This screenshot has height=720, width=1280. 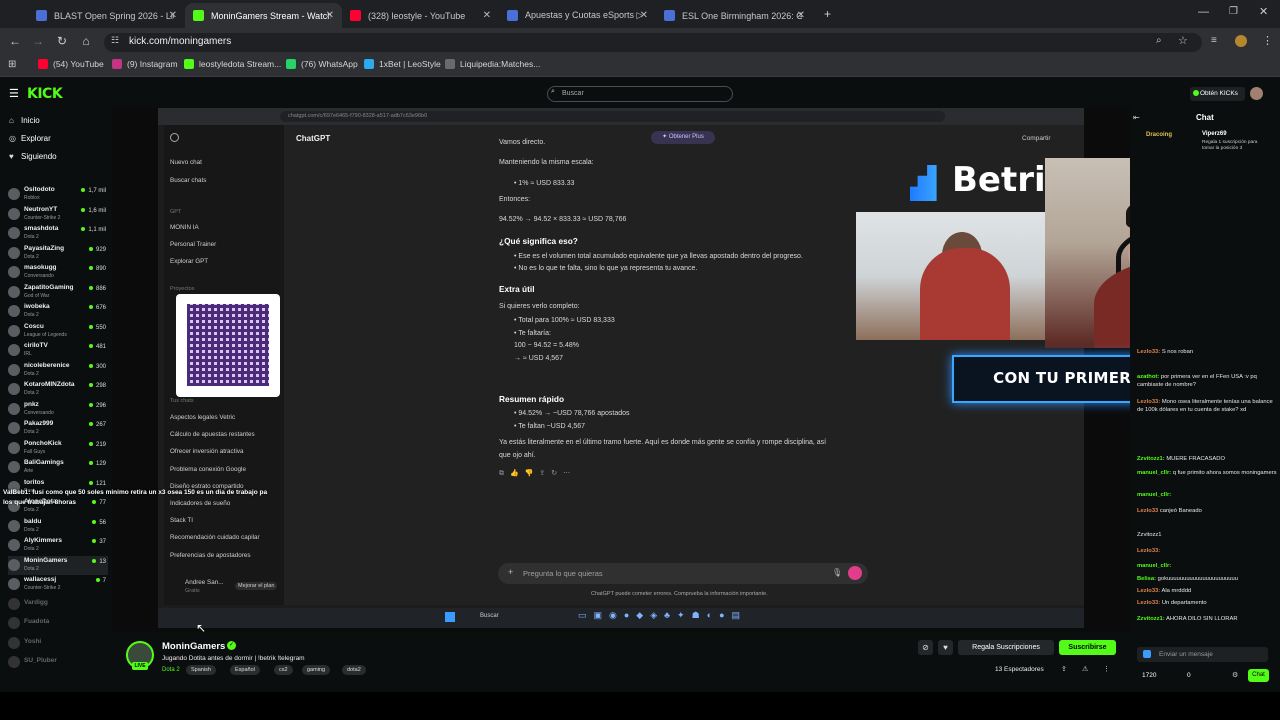 What do you see at coordinates (58, 292) in the screenshot?
I see `channel-item: ZapatitoGaming God of War 886` at bounding box center [58, 292].